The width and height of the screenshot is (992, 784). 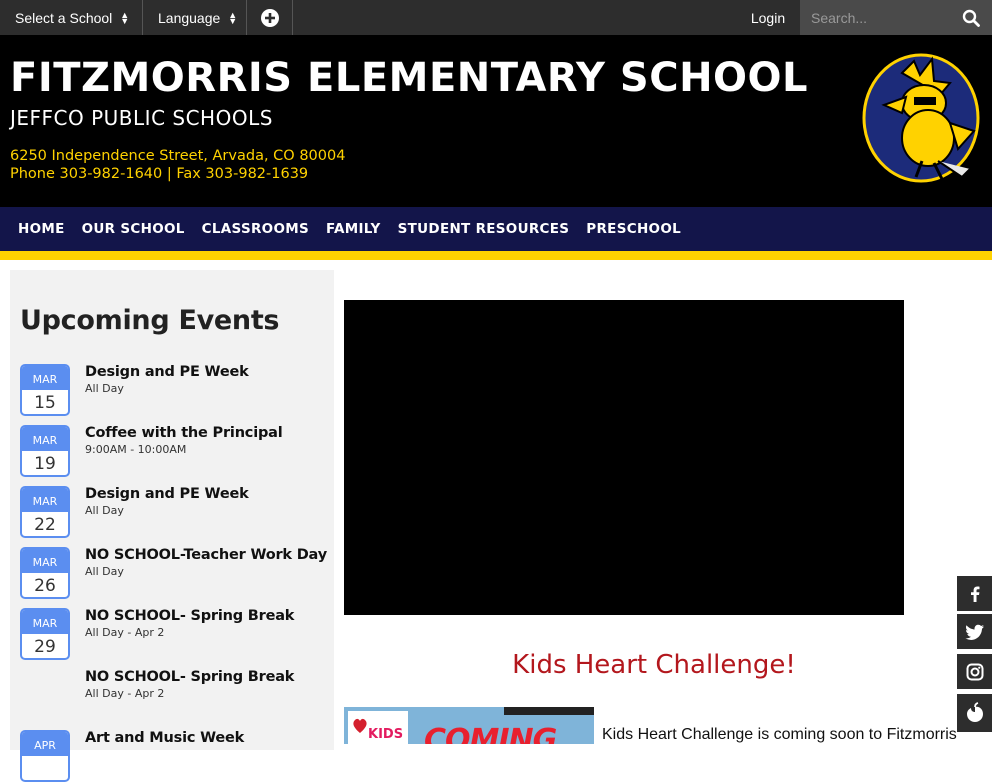 I want to click on date-badge: APR, so click(x=45, y=756).